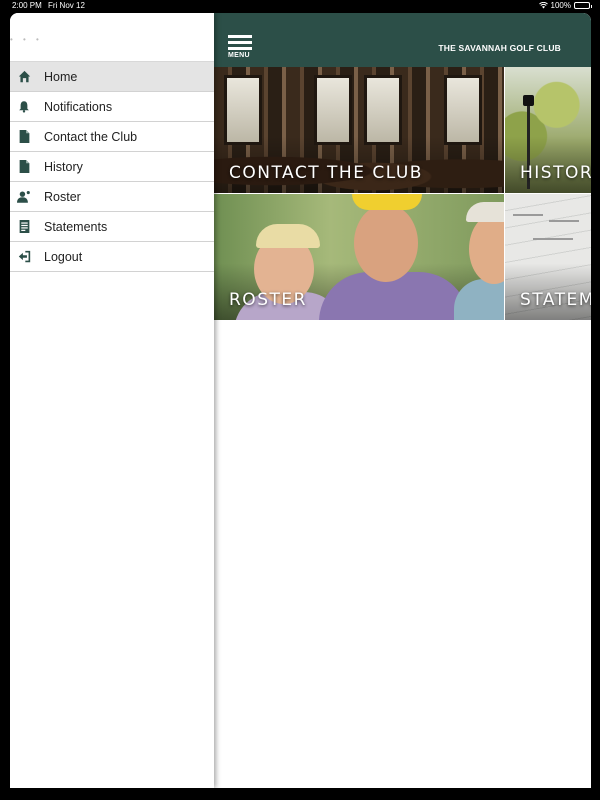 Image resolution: width=600 pixels, height=800 pixels. I want to click on person-icon, so click(24, 197).